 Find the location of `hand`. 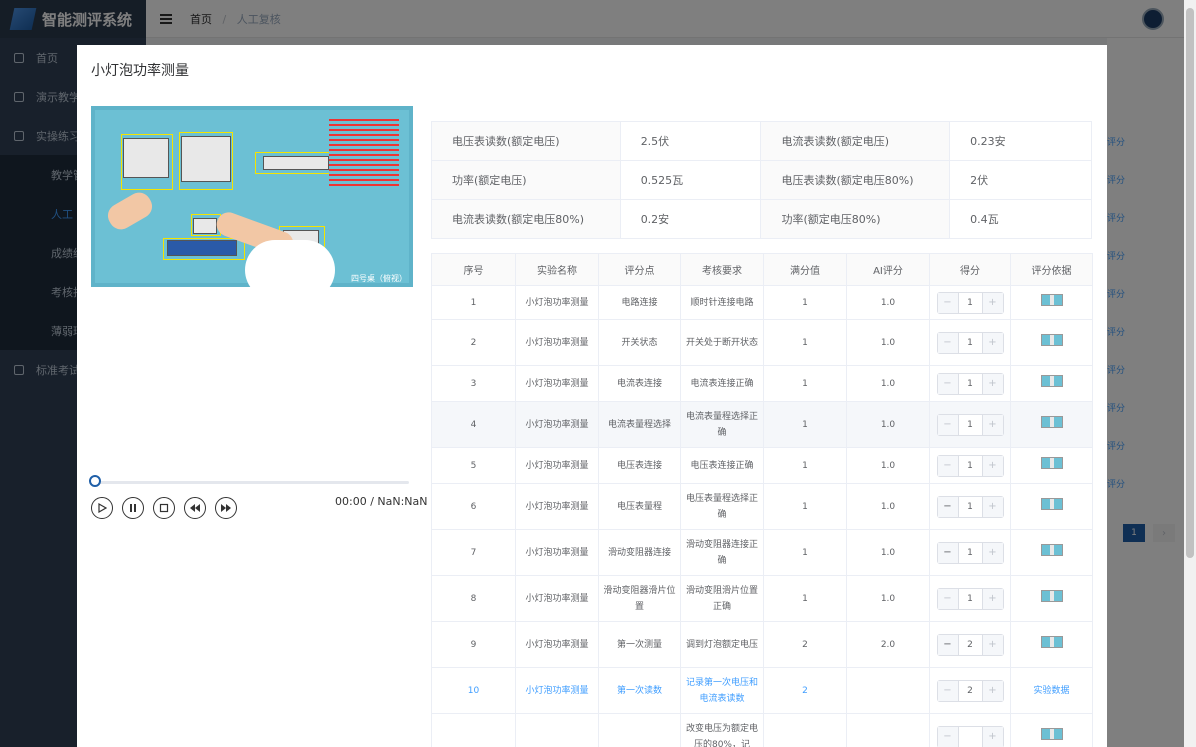

hand is located at coordinates (130, 211).